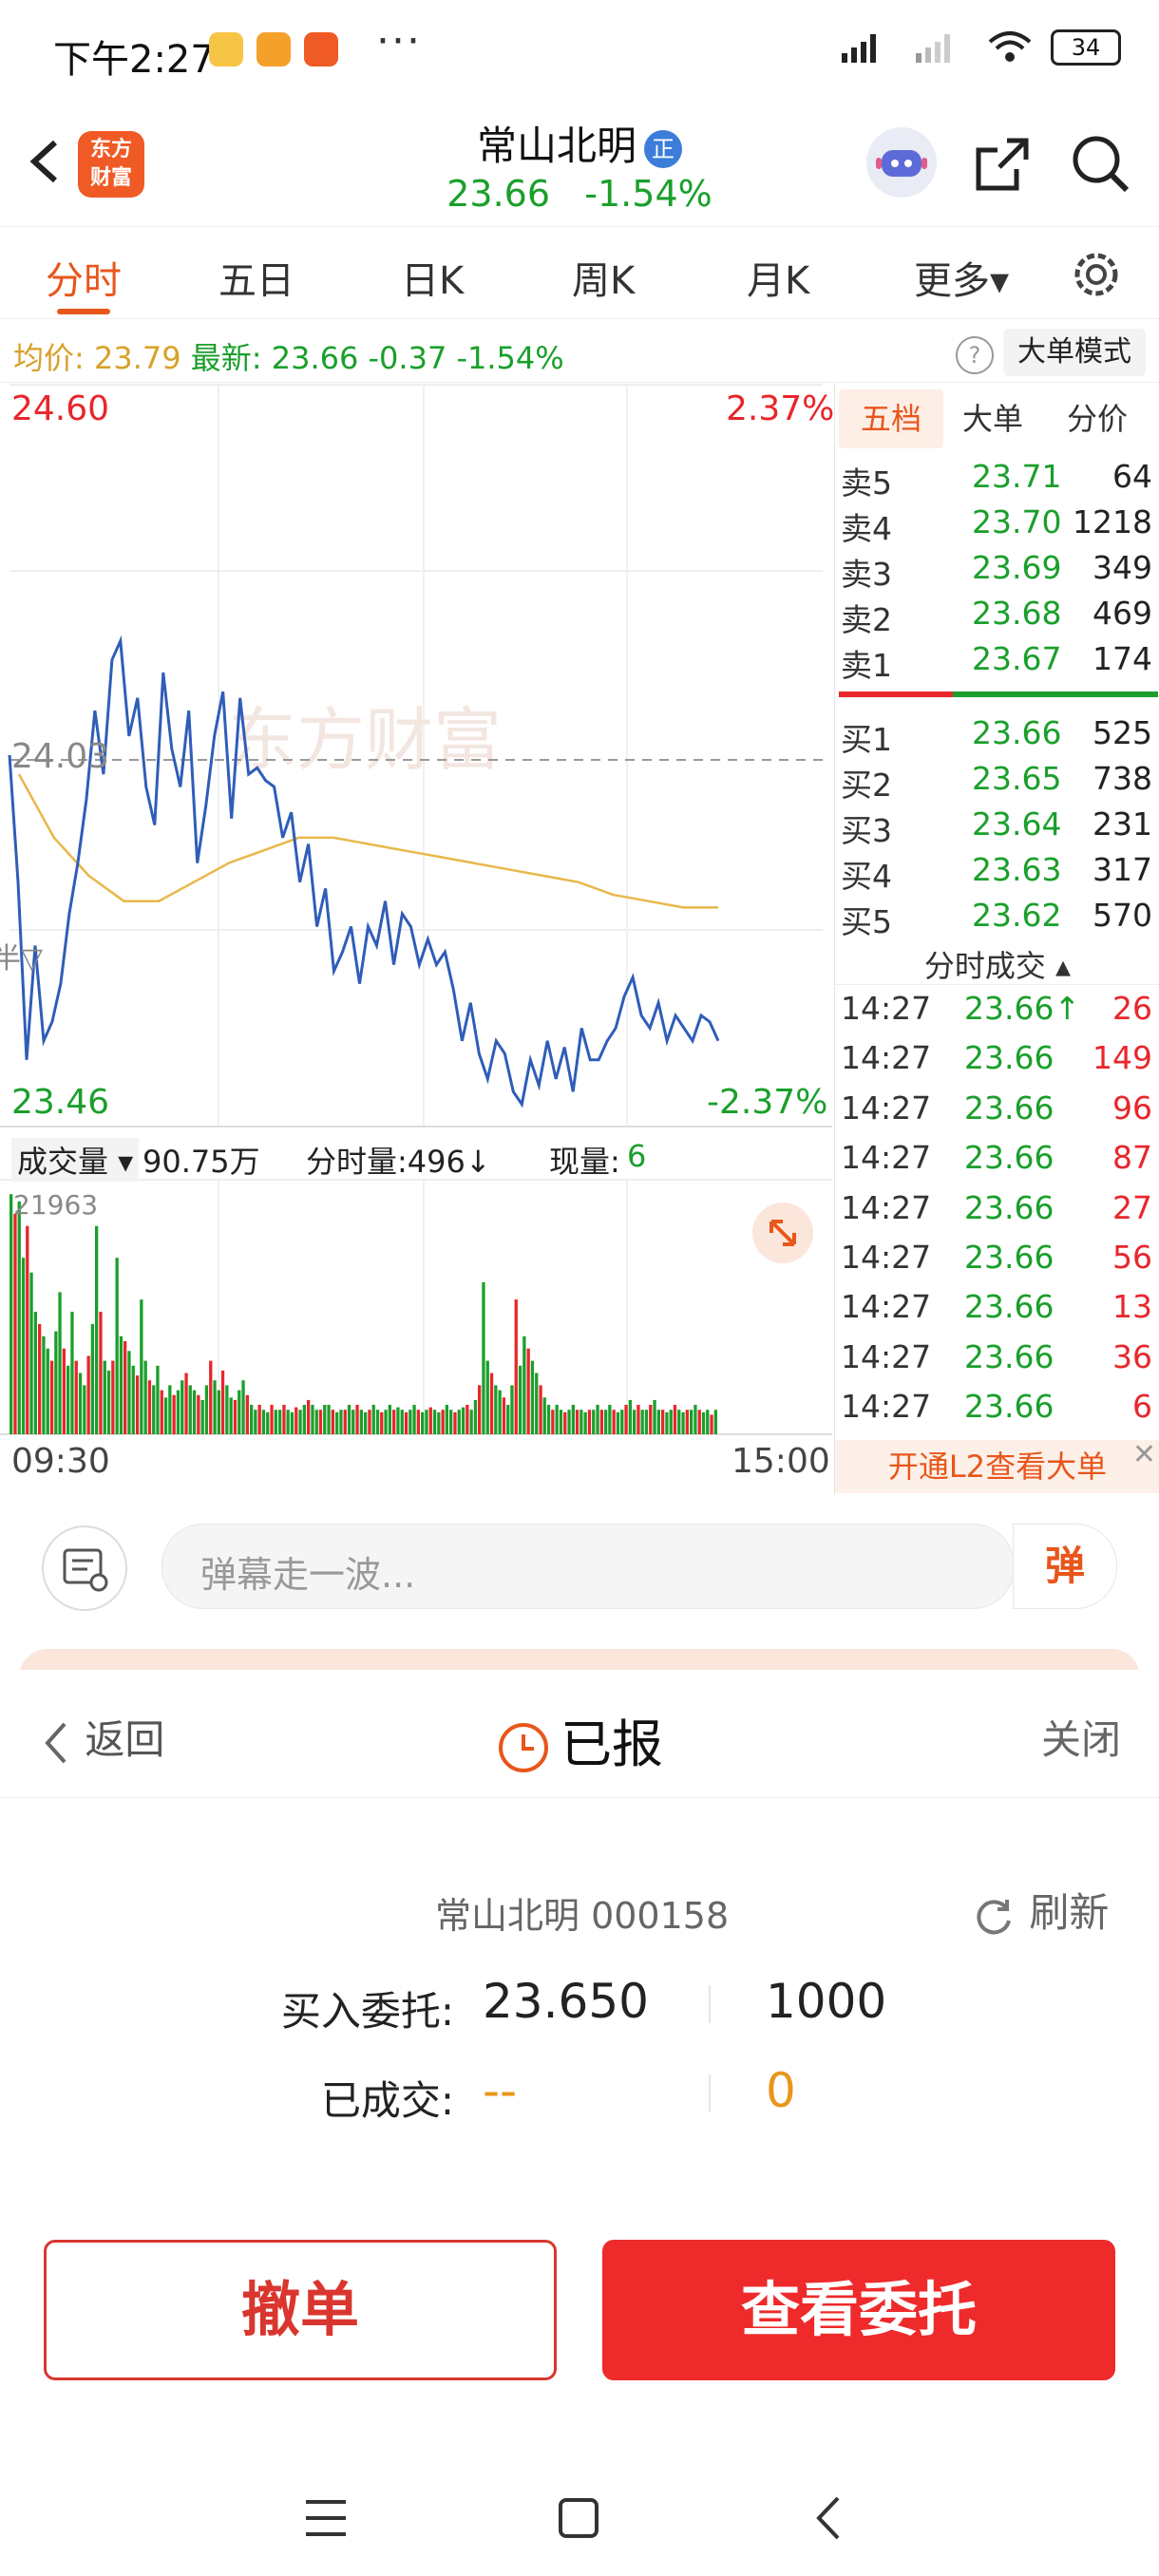 The image size is (1159, 2576). I want to click on stock-price: 23.66, so click(498, 194).